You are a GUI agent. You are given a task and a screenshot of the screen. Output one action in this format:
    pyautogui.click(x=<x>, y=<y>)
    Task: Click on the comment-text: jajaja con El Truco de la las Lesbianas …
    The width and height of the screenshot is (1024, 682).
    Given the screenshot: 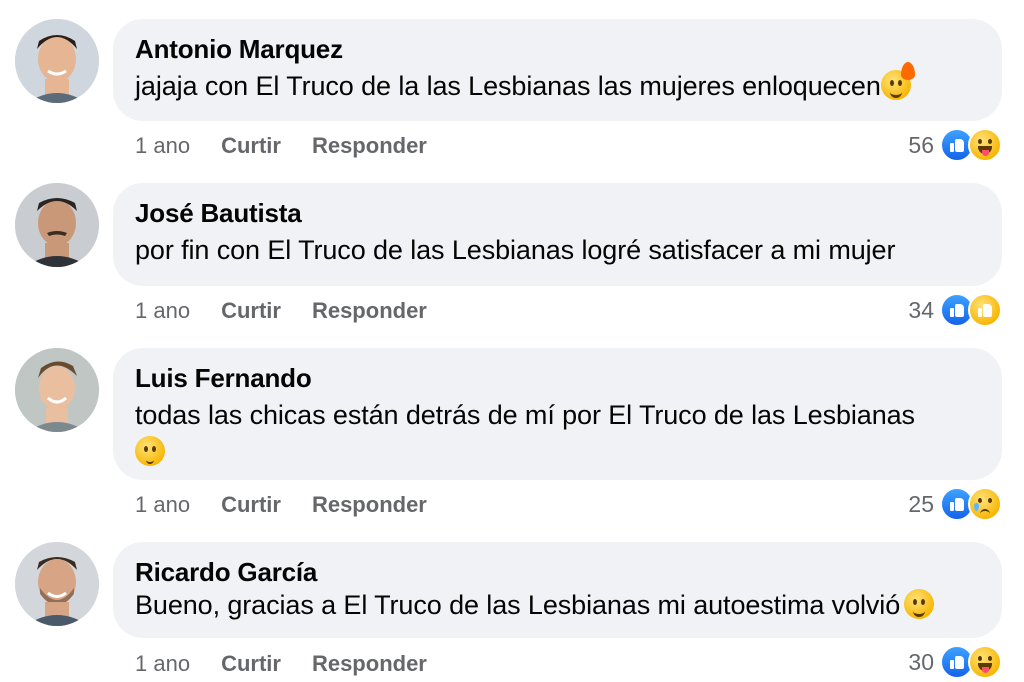 What is the action you would take?
    pyautogui.click(x=557, y=83)
    